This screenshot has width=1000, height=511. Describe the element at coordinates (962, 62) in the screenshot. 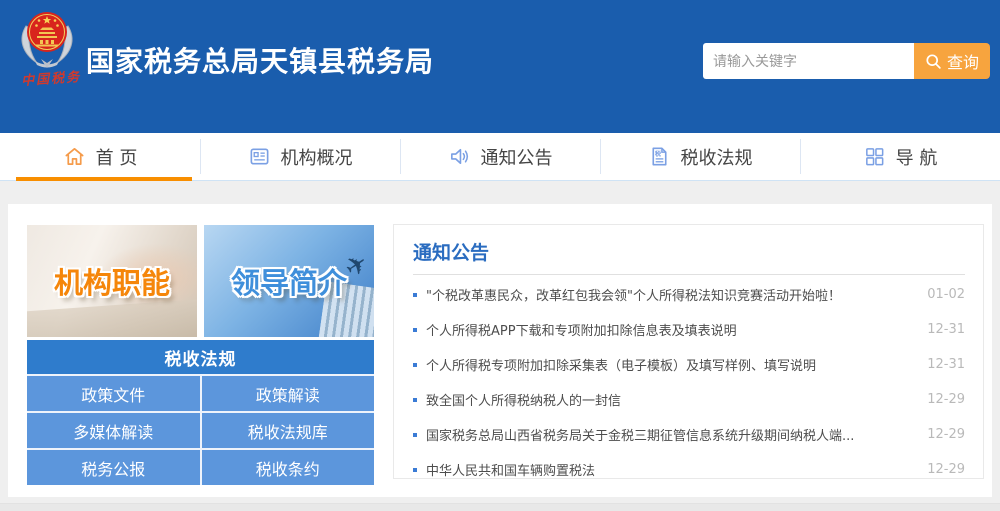

I see `search-button-label: 查询` at that location.